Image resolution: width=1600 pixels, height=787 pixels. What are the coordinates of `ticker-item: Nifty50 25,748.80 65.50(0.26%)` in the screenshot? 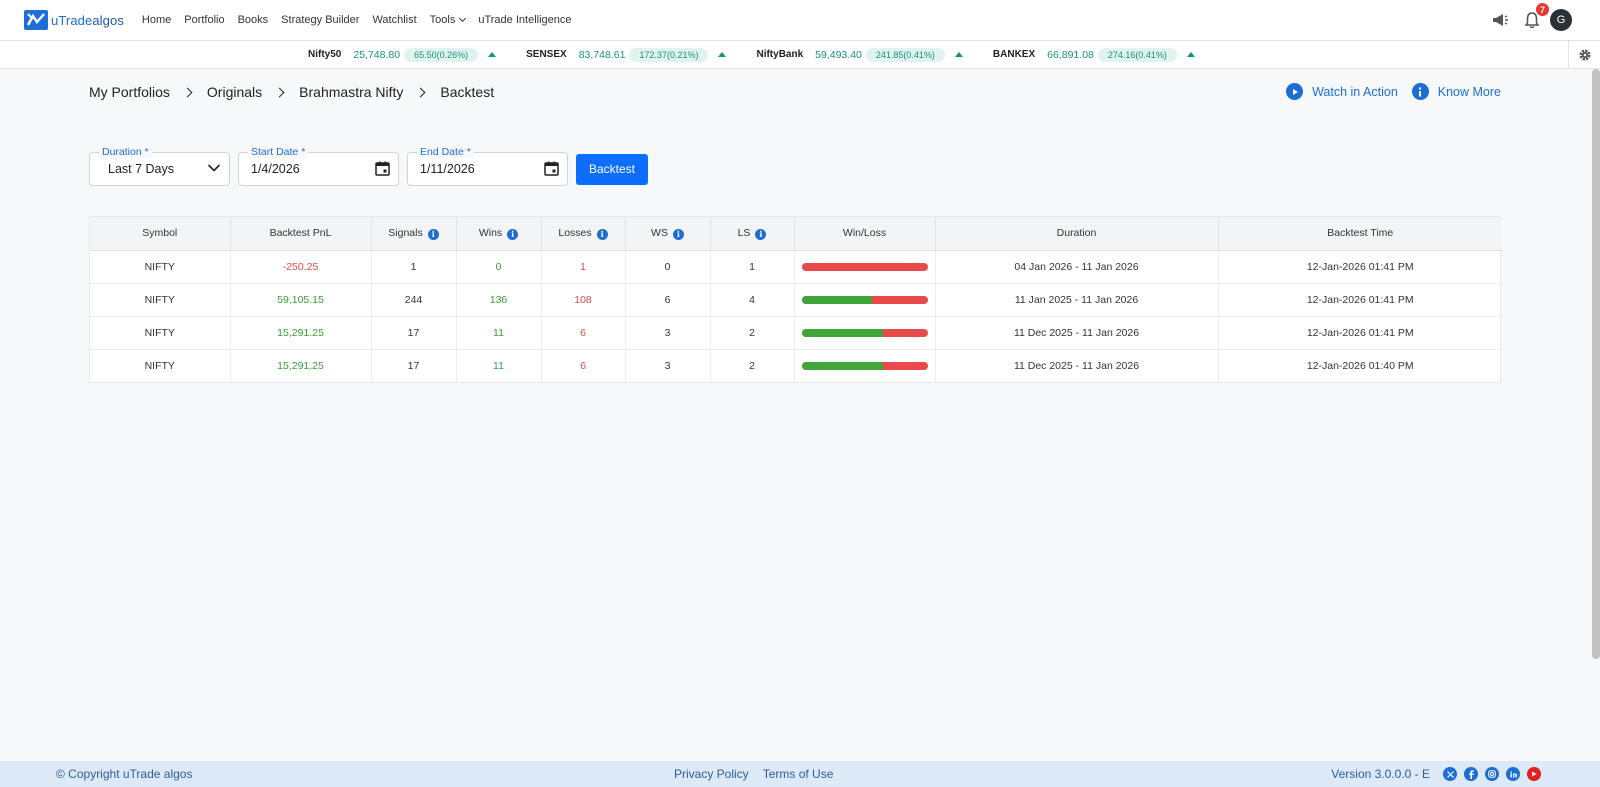 It's located at (402, 54).